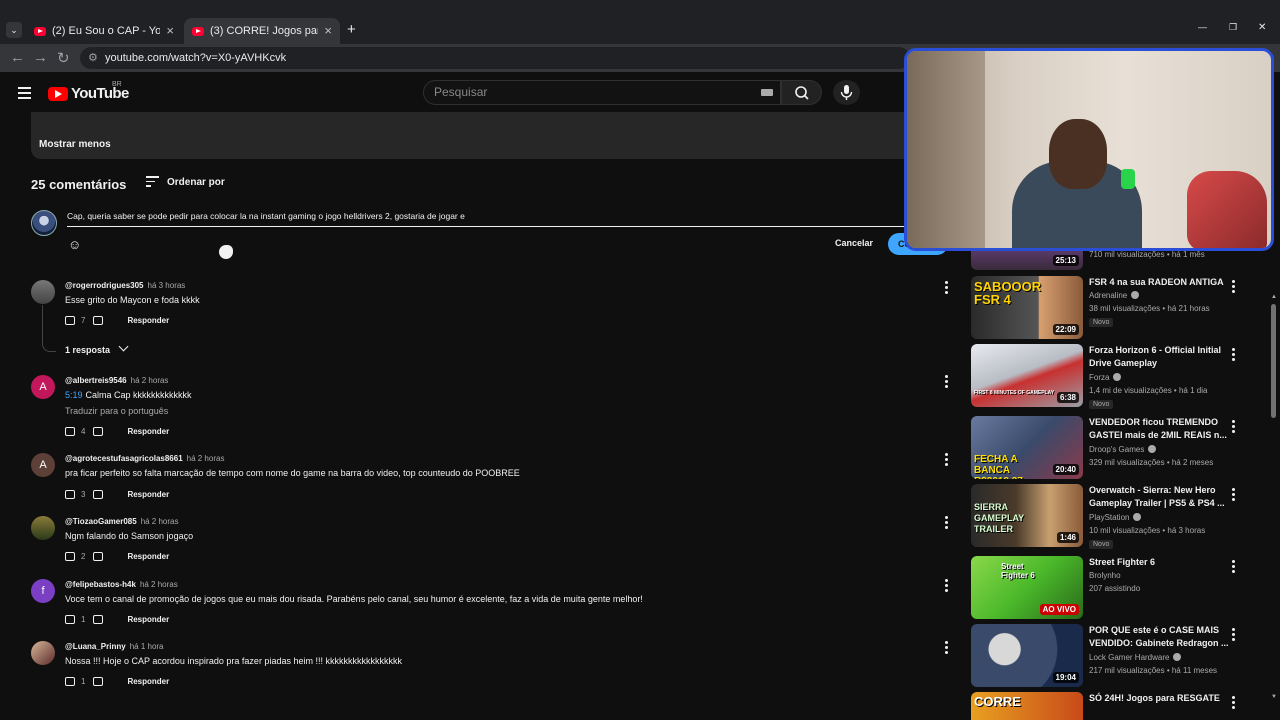 Image resolution: width=1280 pixels, height=720 pixels. I want to click on url-field: ⚙ youtube.com/watch?v=X0-yAVHKcvk, so click(495, 58).